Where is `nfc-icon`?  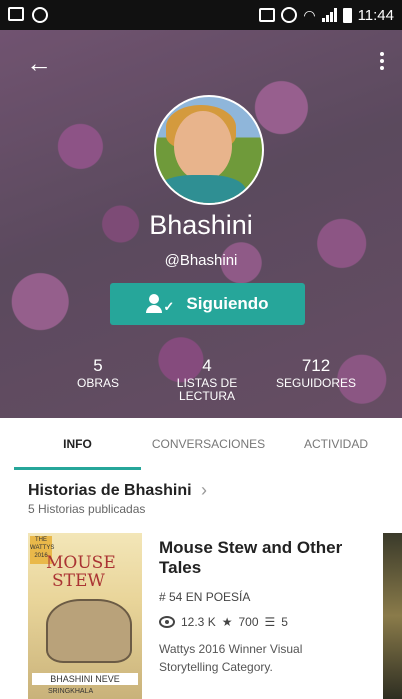
nfc-icon is located at coordinates (267, 15).